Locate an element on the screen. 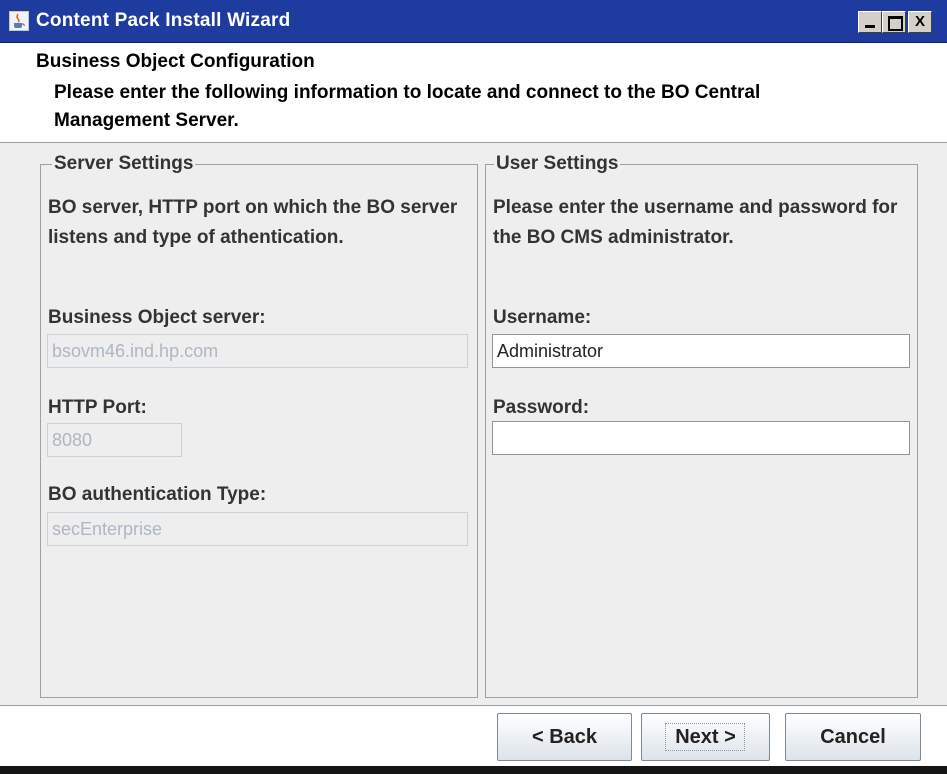 This screenshot has height=774, width=947. page-title: Business Object Configuration is located at coordinates (175, 61).